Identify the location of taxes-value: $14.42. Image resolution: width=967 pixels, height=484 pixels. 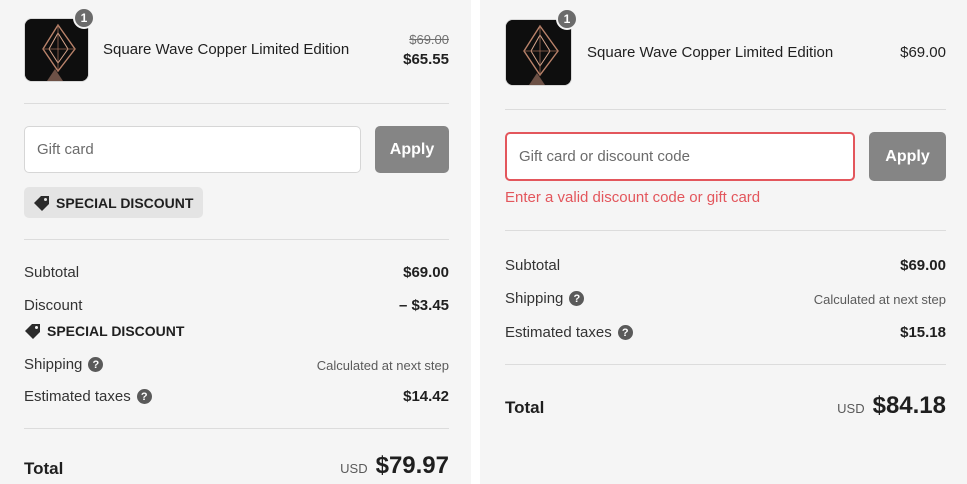
(426, 396).